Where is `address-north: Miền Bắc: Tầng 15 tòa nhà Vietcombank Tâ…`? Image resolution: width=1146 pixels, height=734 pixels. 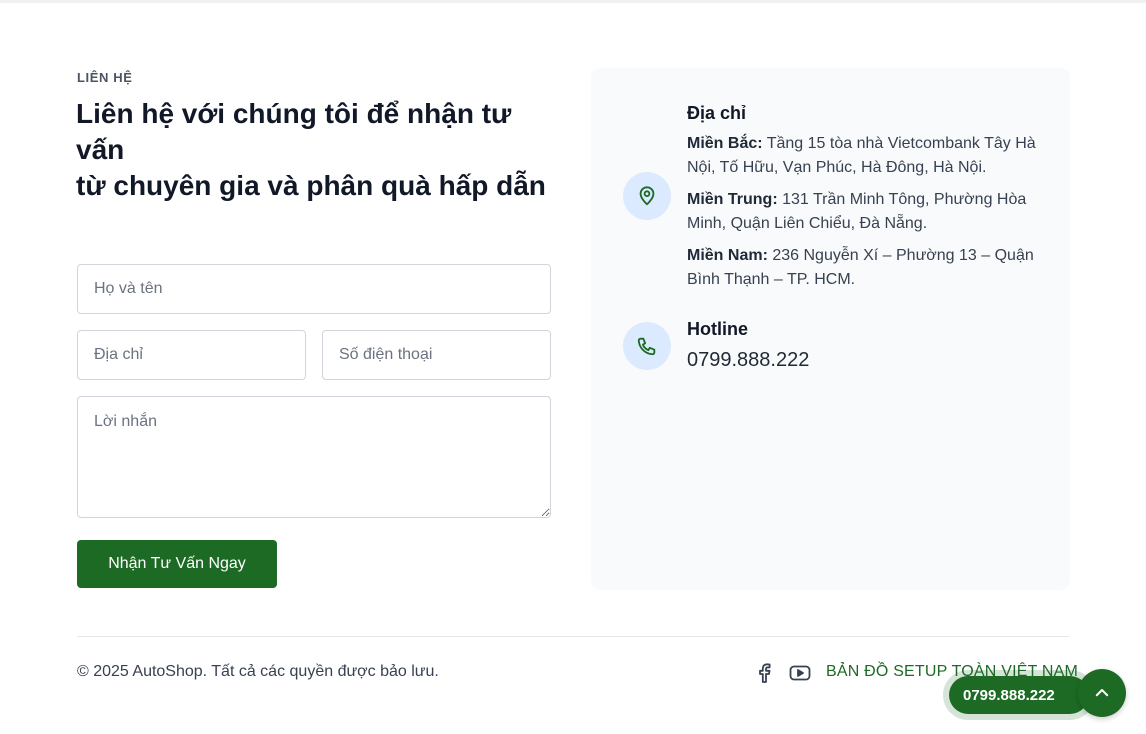 address-north: Miền Bắc: Tầng 15 tòa nhà Vietcombank Tâ… is located at coordinates (862, 156).